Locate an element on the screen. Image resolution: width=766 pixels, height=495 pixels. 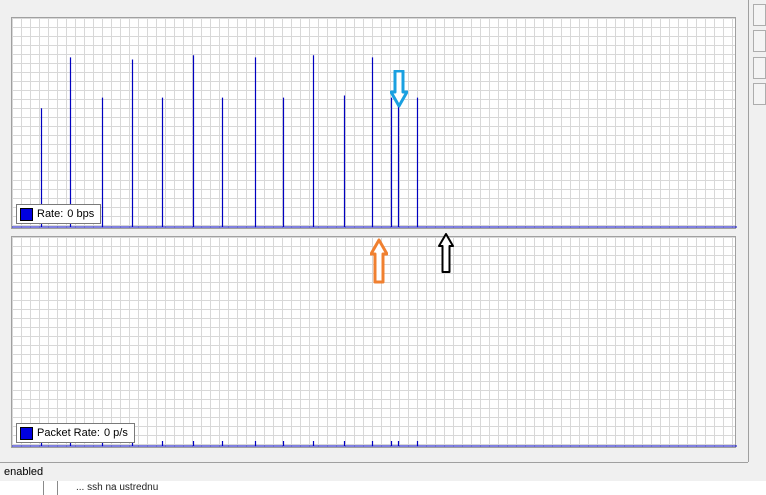
packet-rate-legend-label: Packet Rate: is located at coordinates (68, 433).